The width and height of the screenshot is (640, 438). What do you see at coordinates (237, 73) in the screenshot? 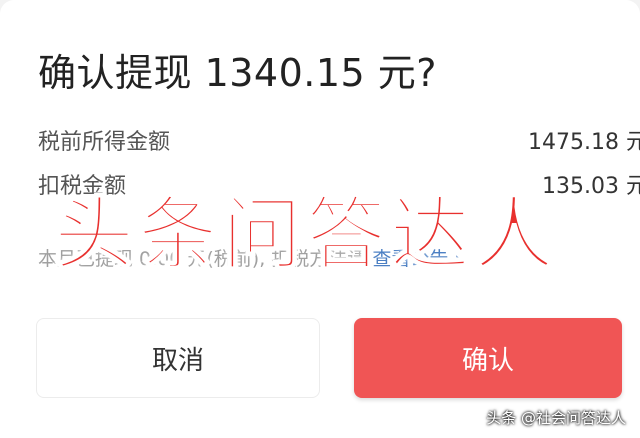
I see `dialog-title: 确认提现 1340.15 元?` at bounding box center [237, 73].